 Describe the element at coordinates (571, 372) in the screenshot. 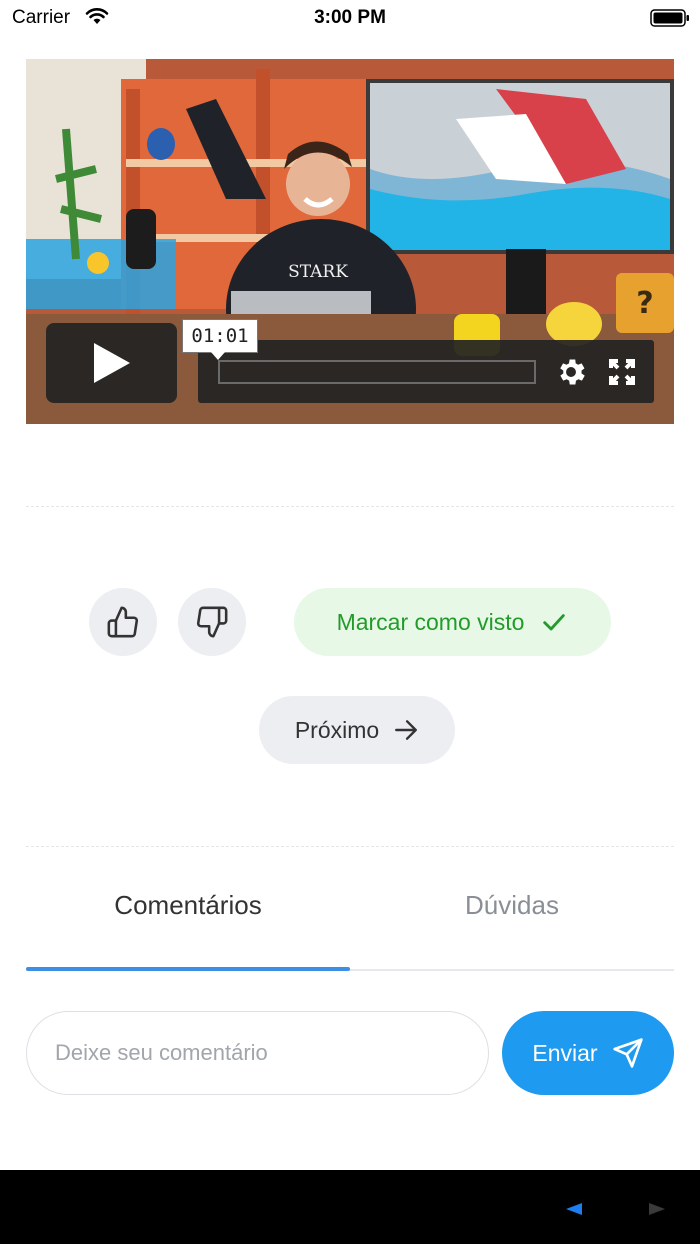

I see `gear-icon` at that location.